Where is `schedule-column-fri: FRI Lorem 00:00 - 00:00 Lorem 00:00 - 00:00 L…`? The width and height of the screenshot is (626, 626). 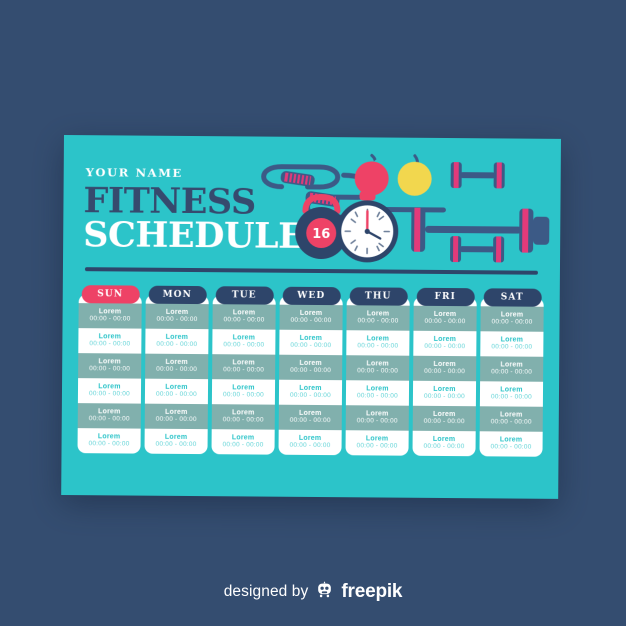
schedule-column-fri: FRI Lorem 00:00 - 00:00 Lorem 00:00 - 00:00 L… is located at coordinates (444, 385).